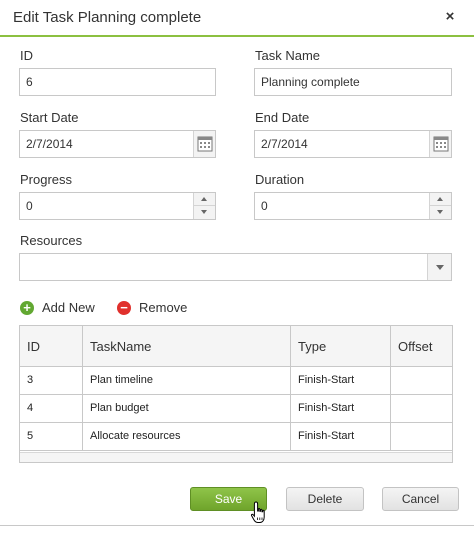  What do you see at coordinates (51, 436) in the screenshot?
I see `row-id: 5` at bounding box center [51, 436].